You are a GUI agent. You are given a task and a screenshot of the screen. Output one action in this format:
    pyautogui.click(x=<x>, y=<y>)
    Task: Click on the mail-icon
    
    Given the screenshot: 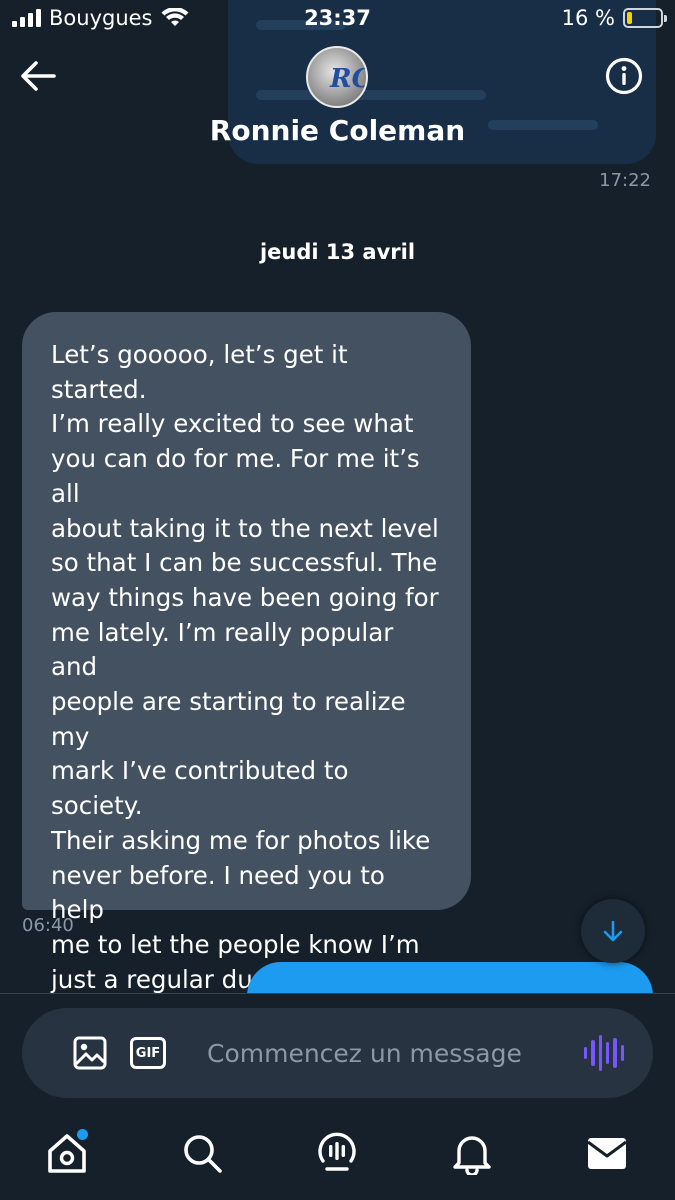 What is the action you would take?
    pyautogui.click(x=607, y=1153)
    